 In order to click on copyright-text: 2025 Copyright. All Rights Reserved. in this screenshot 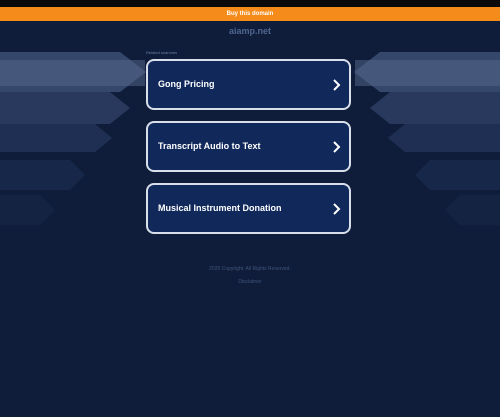, I will do `click(250, 269)`.